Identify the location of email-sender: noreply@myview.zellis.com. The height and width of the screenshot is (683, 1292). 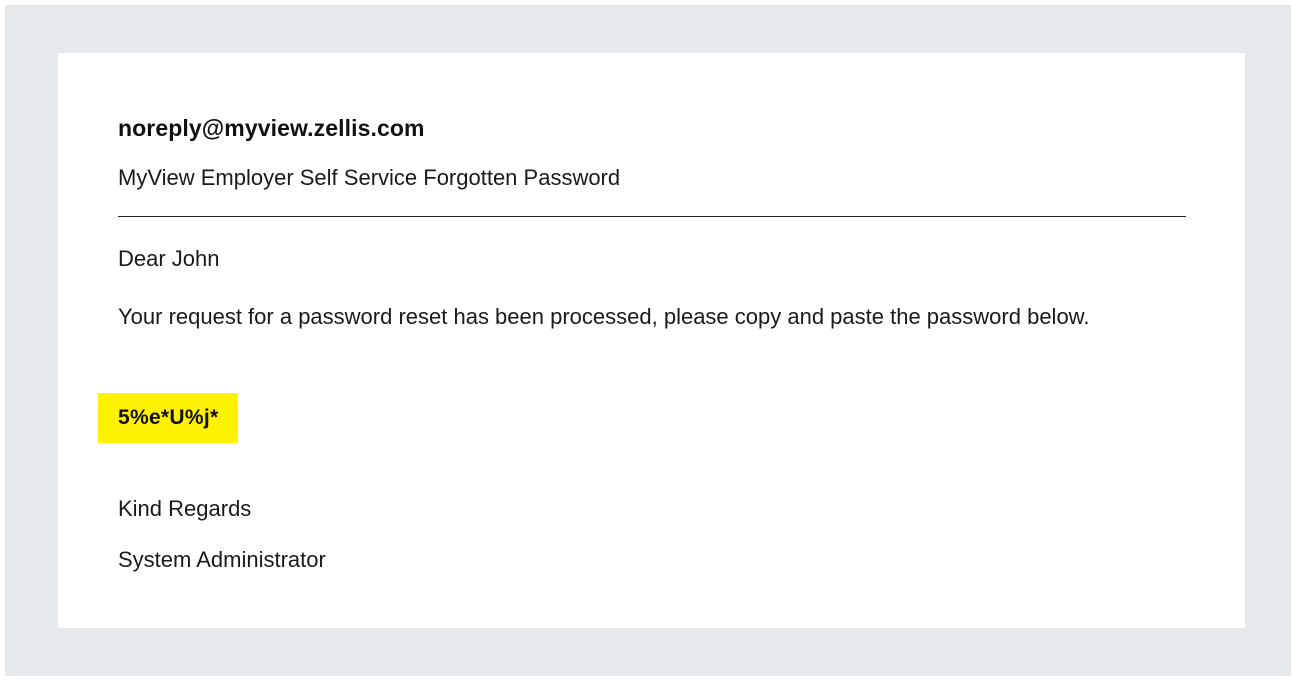
(271, 128).